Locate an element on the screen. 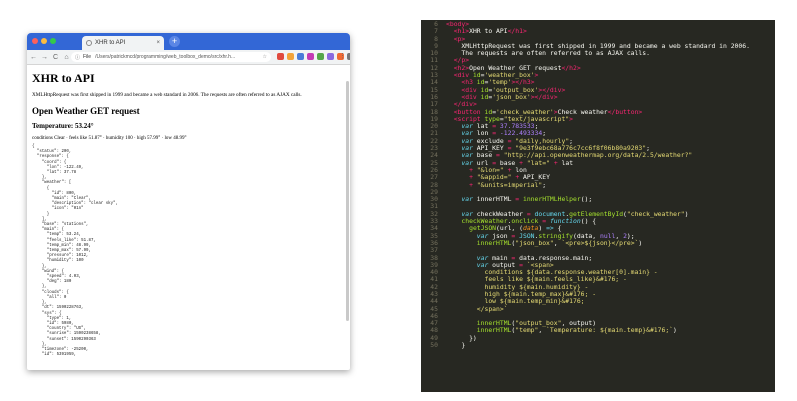  code-text: }) is located at coordinates (610, 338).